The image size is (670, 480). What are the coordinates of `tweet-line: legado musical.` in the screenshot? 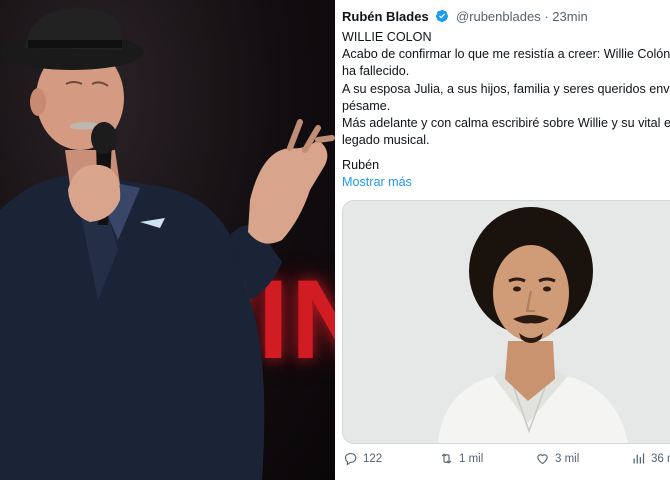 It's located at (386, 140).